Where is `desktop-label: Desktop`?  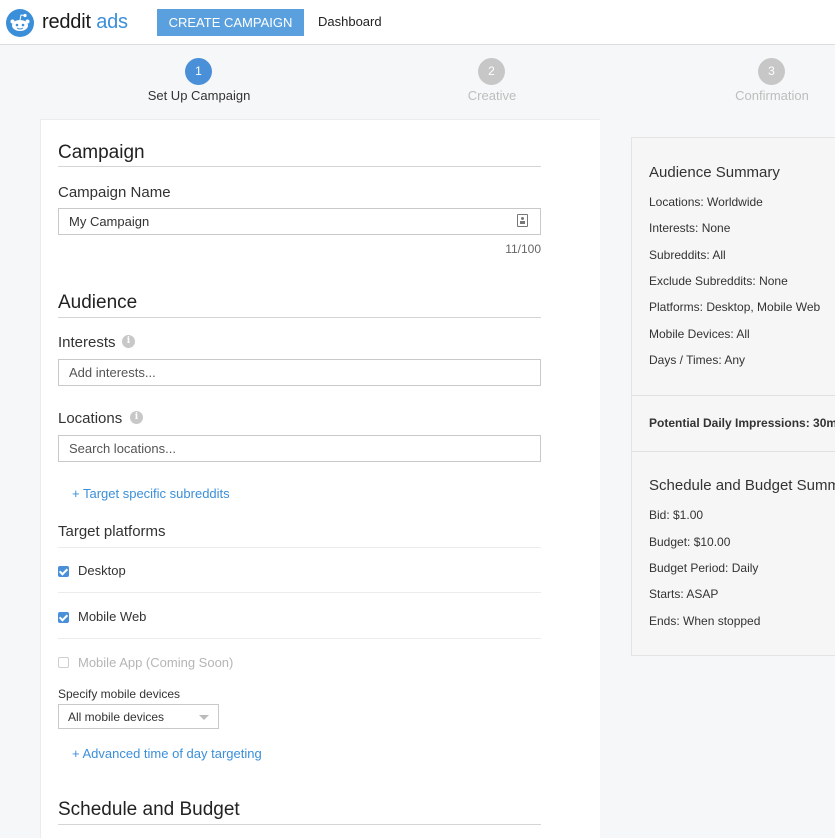 desktop-label: Desktop is located at coordinates (102, 570).